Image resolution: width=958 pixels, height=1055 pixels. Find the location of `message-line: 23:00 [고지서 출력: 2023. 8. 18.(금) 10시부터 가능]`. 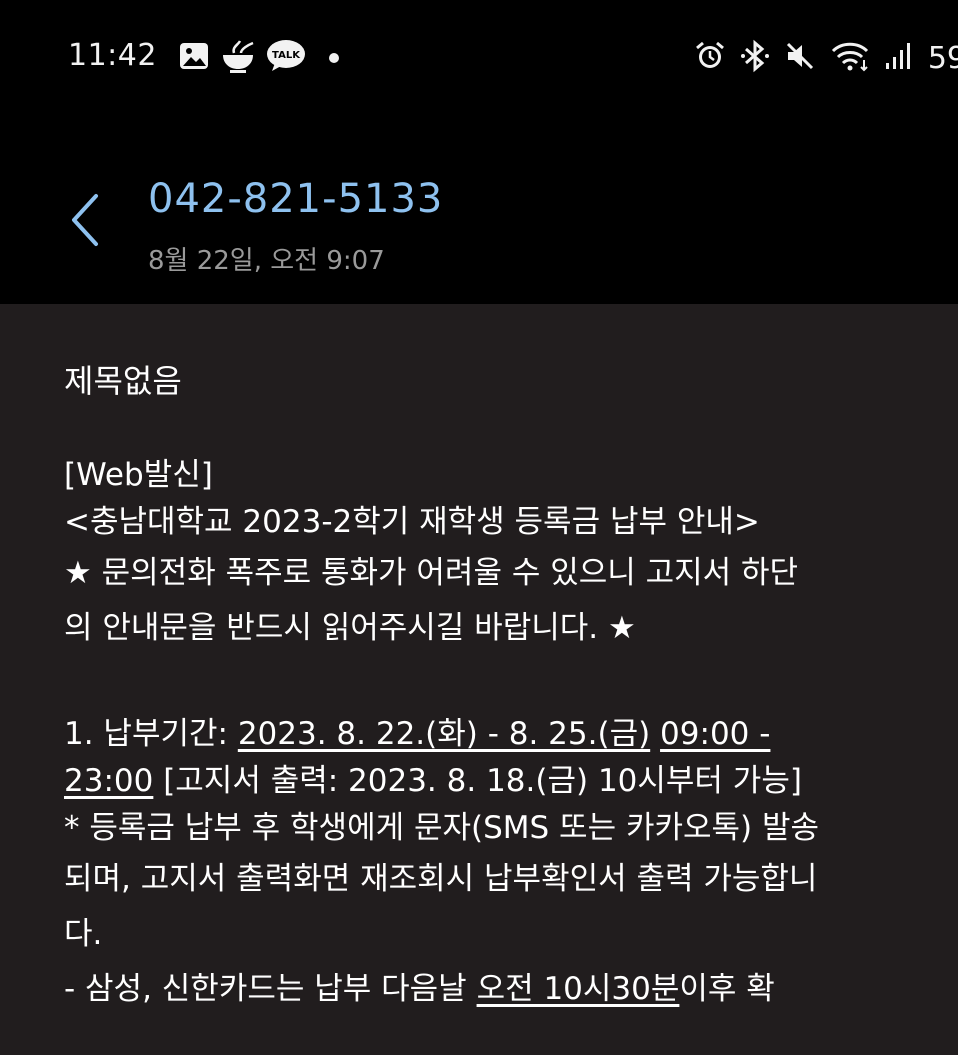

message-line: 23:00 [고지서 출력: 2023. 8. 18.(금) 10시부터 가능] is located at coordinates (511, 781).